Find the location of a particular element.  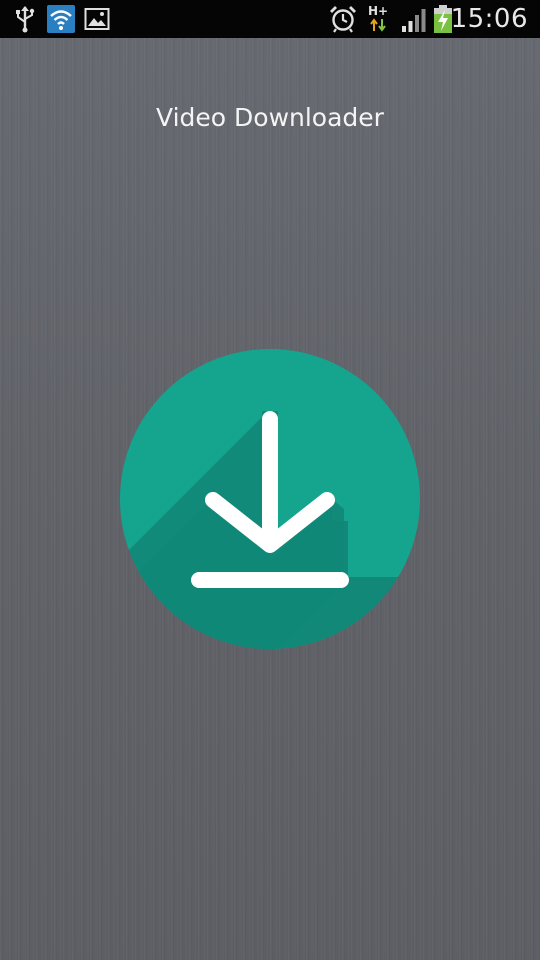

network-type-label: H+ is located at coordinates (378, 11).